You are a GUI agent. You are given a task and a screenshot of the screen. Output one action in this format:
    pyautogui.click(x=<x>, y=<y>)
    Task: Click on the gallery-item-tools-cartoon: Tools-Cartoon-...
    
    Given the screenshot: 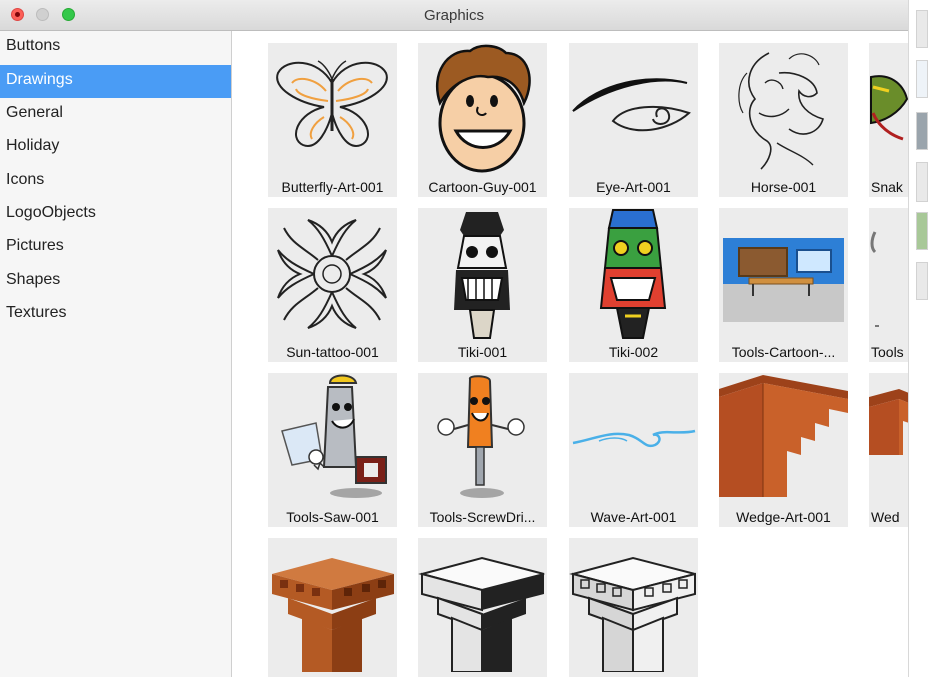 What is the action you would take?
    pyautogui.click(x=783, y=285)
    